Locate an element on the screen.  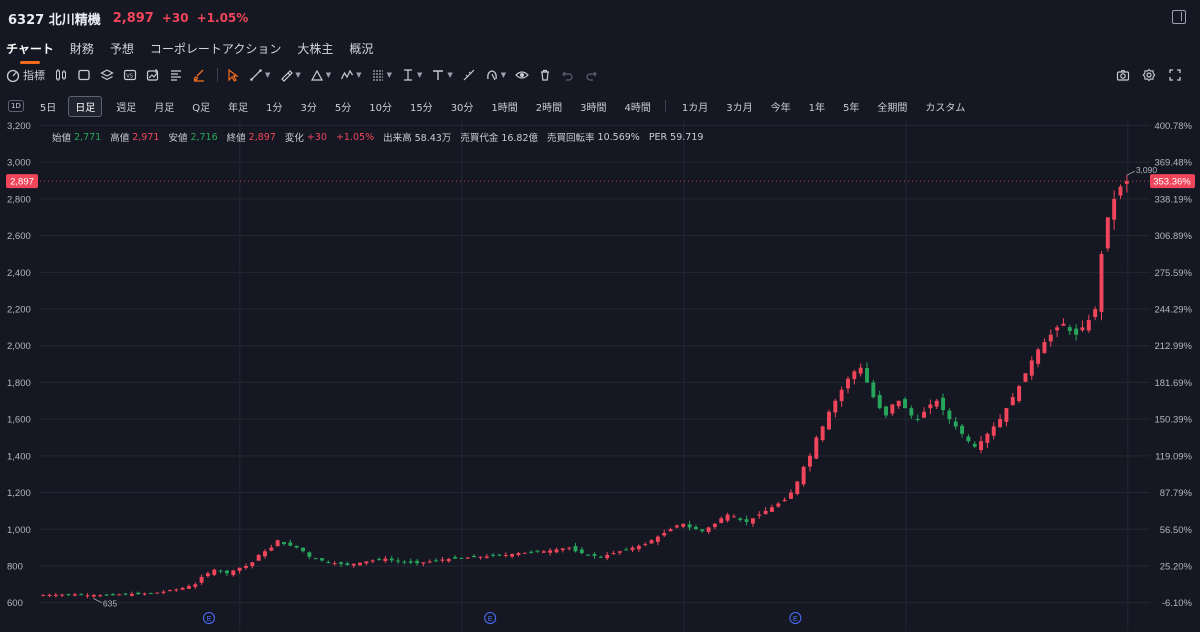
toolbar-divider is located at coordinates (217, 75).